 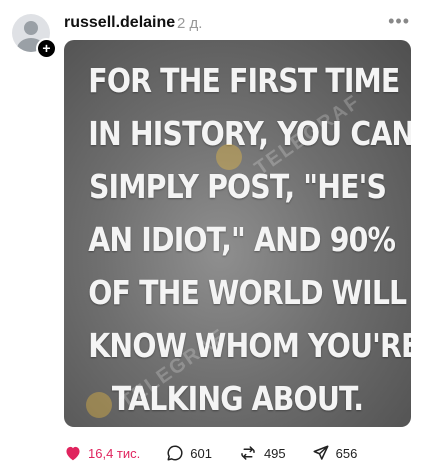 What do you see at coordinates (73, 453) in the screenshot?
I see `heart-icon` at bounding box center [73, 453].